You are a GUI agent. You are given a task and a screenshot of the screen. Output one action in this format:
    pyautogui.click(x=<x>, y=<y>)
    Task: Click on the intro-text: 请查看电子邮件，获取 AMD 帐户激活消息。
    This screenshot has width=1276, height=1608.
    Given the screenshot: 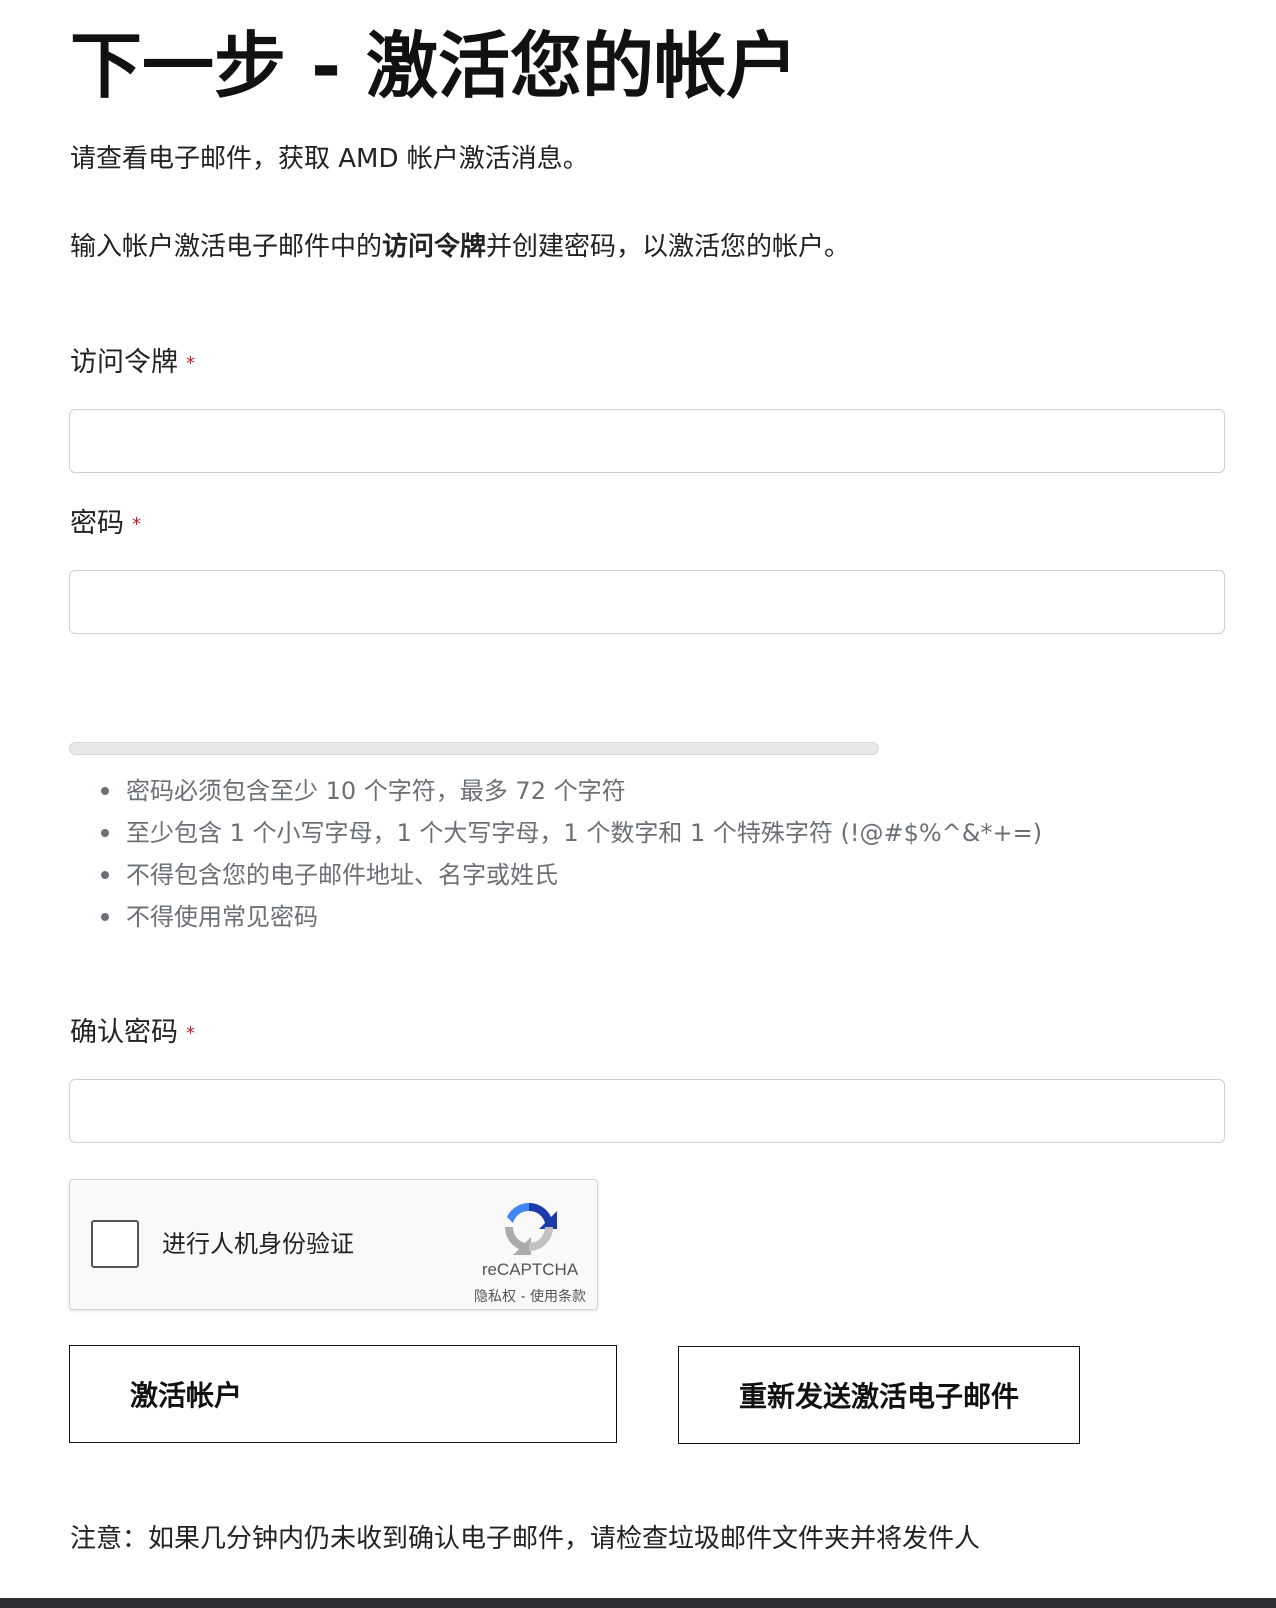 What is the action you would take?
    pyautogui.click(x=329, y=159)
    